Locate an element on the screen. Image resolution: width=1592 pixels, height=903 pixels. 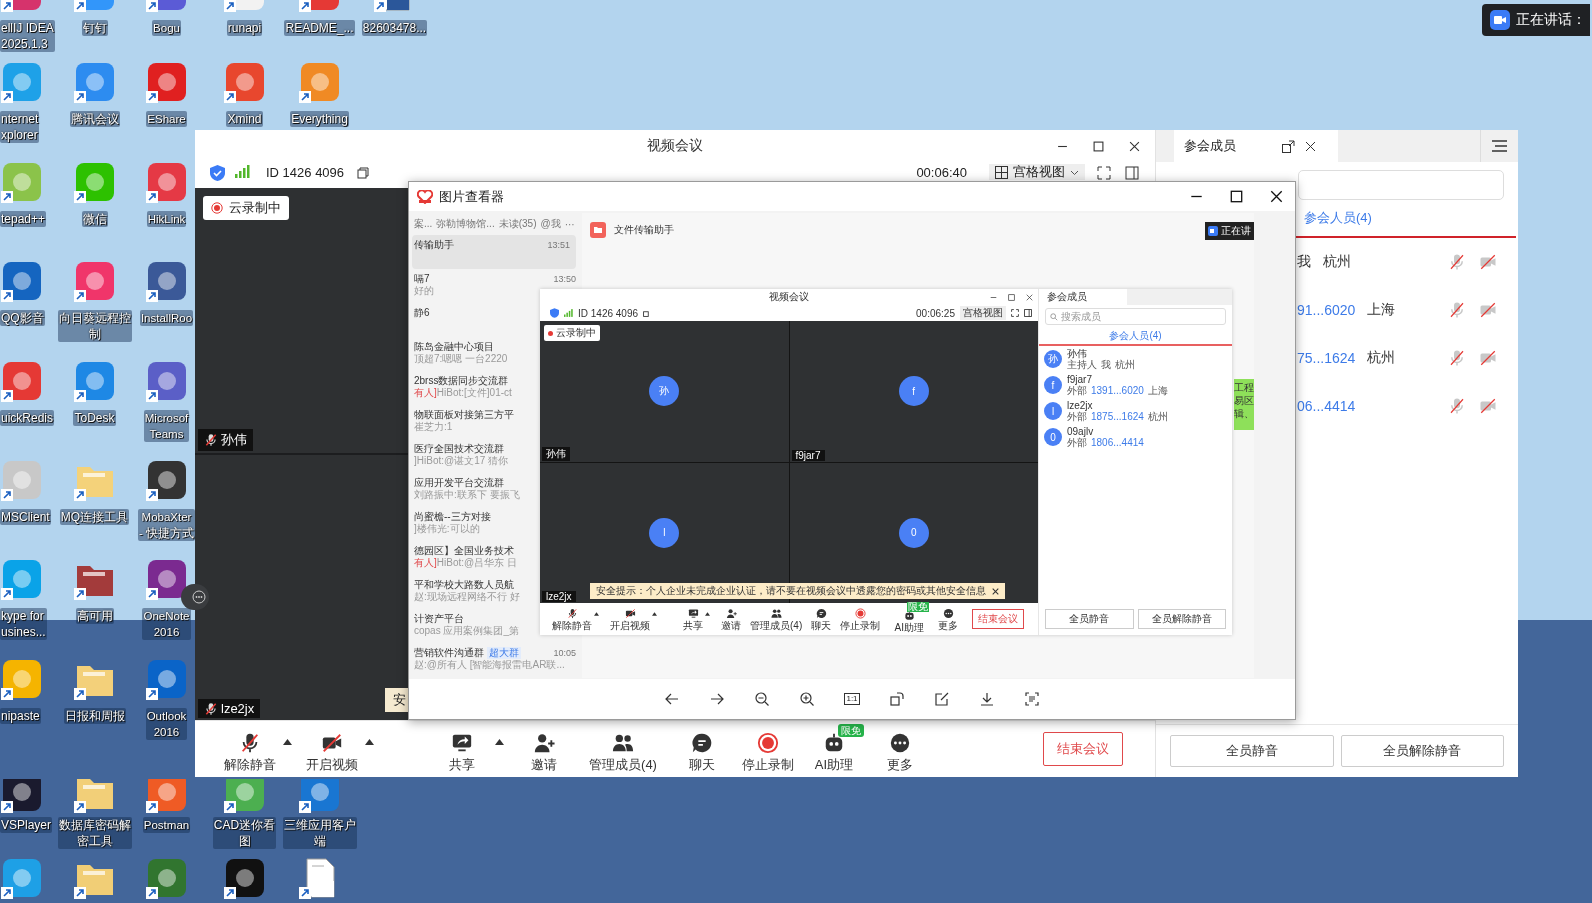
chat-item: 计资产平台 copas 应用案例集团_第 is located at coordinates (474, 626).